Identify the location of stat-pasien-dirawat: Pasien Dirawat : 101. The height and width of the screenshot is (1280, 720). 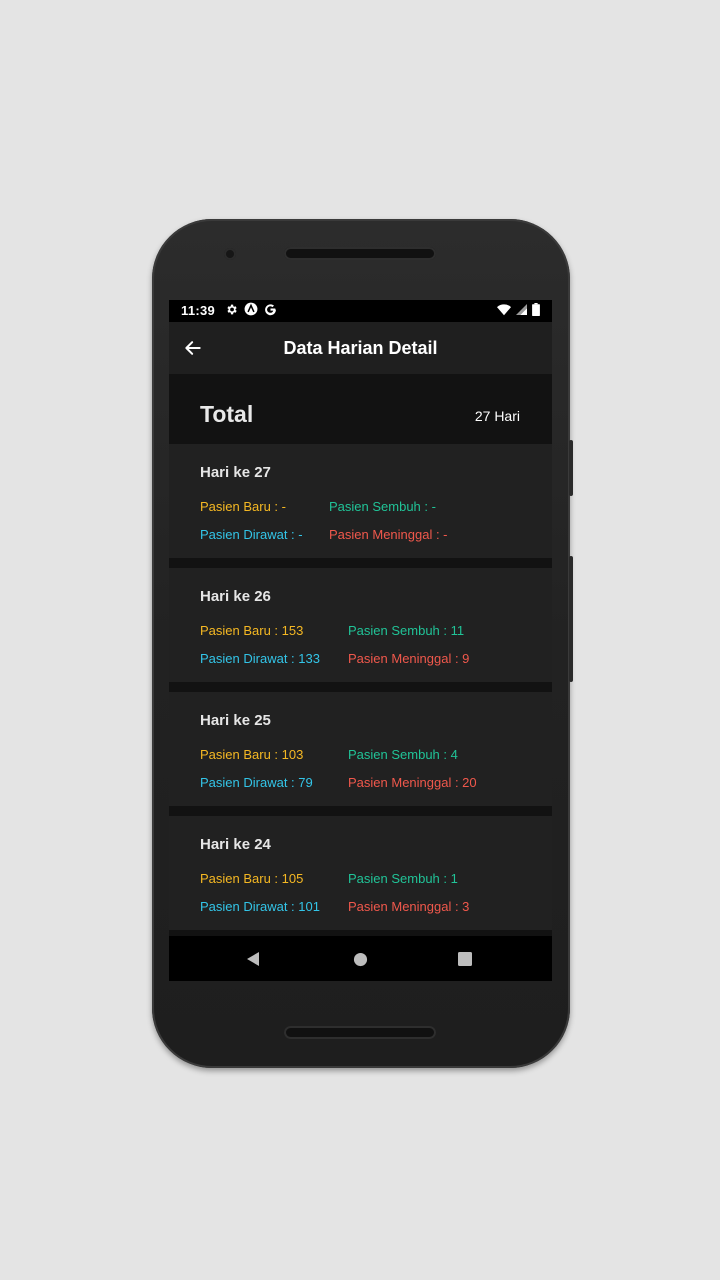
(260, 906).